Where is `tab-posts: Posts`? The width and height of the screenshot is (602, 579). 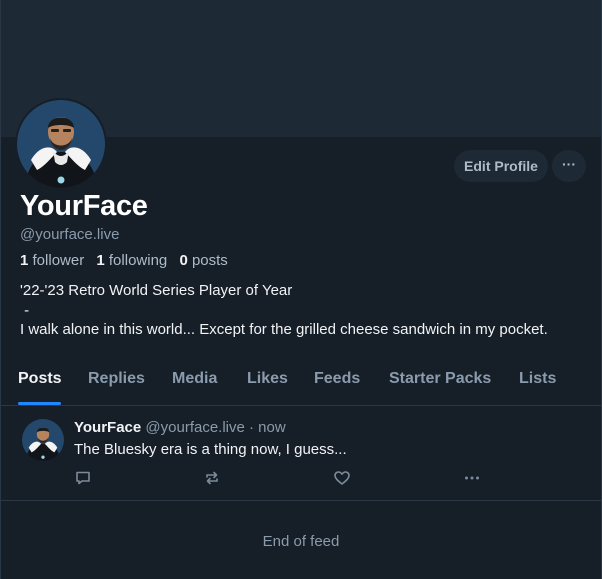
tab-posts: Posts is located at coordinates (40, 379).